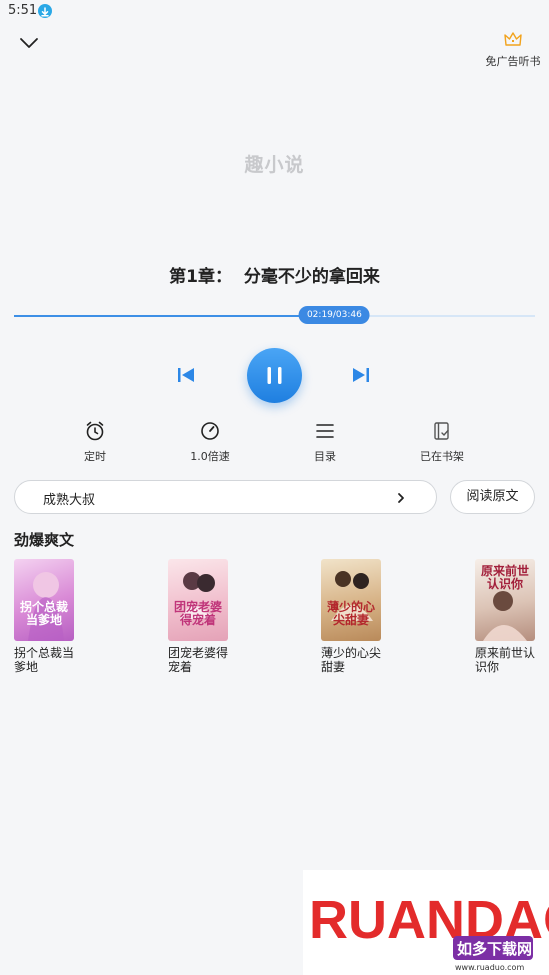 The image size is (549, 975). I want to click on catalog-label: 目录, so click(325, 456).